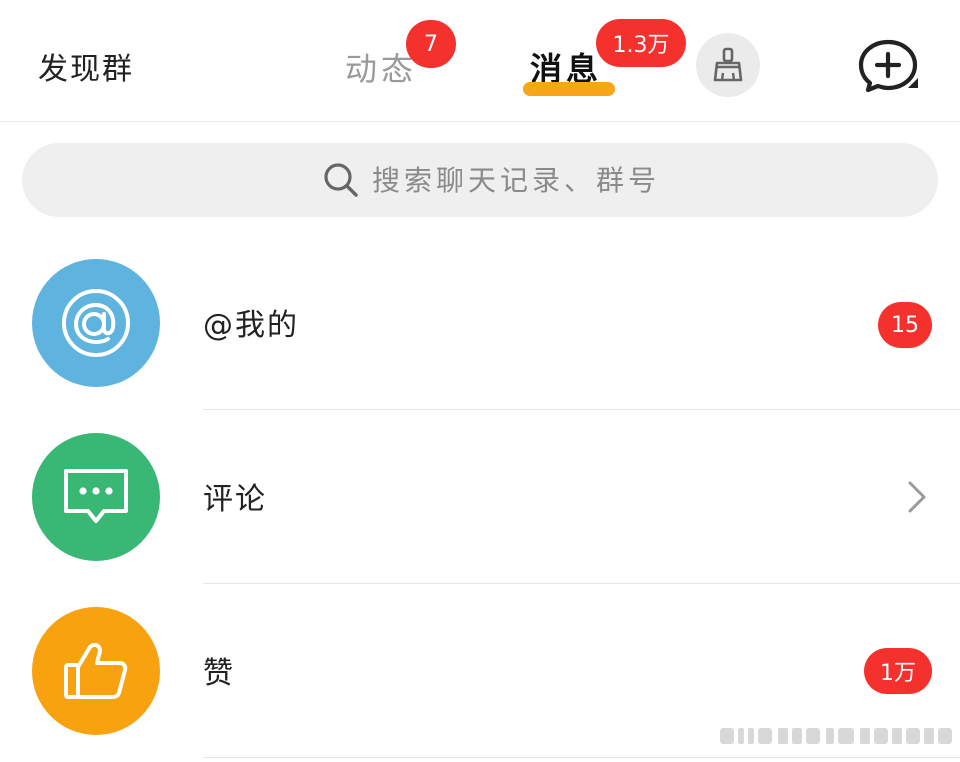 Image resolution: width=960 pixels, height=762 pixels. What do you see at coordinates (341, 180) in the screenshot?
I see `search-icon` at bounding box center [341, 180].